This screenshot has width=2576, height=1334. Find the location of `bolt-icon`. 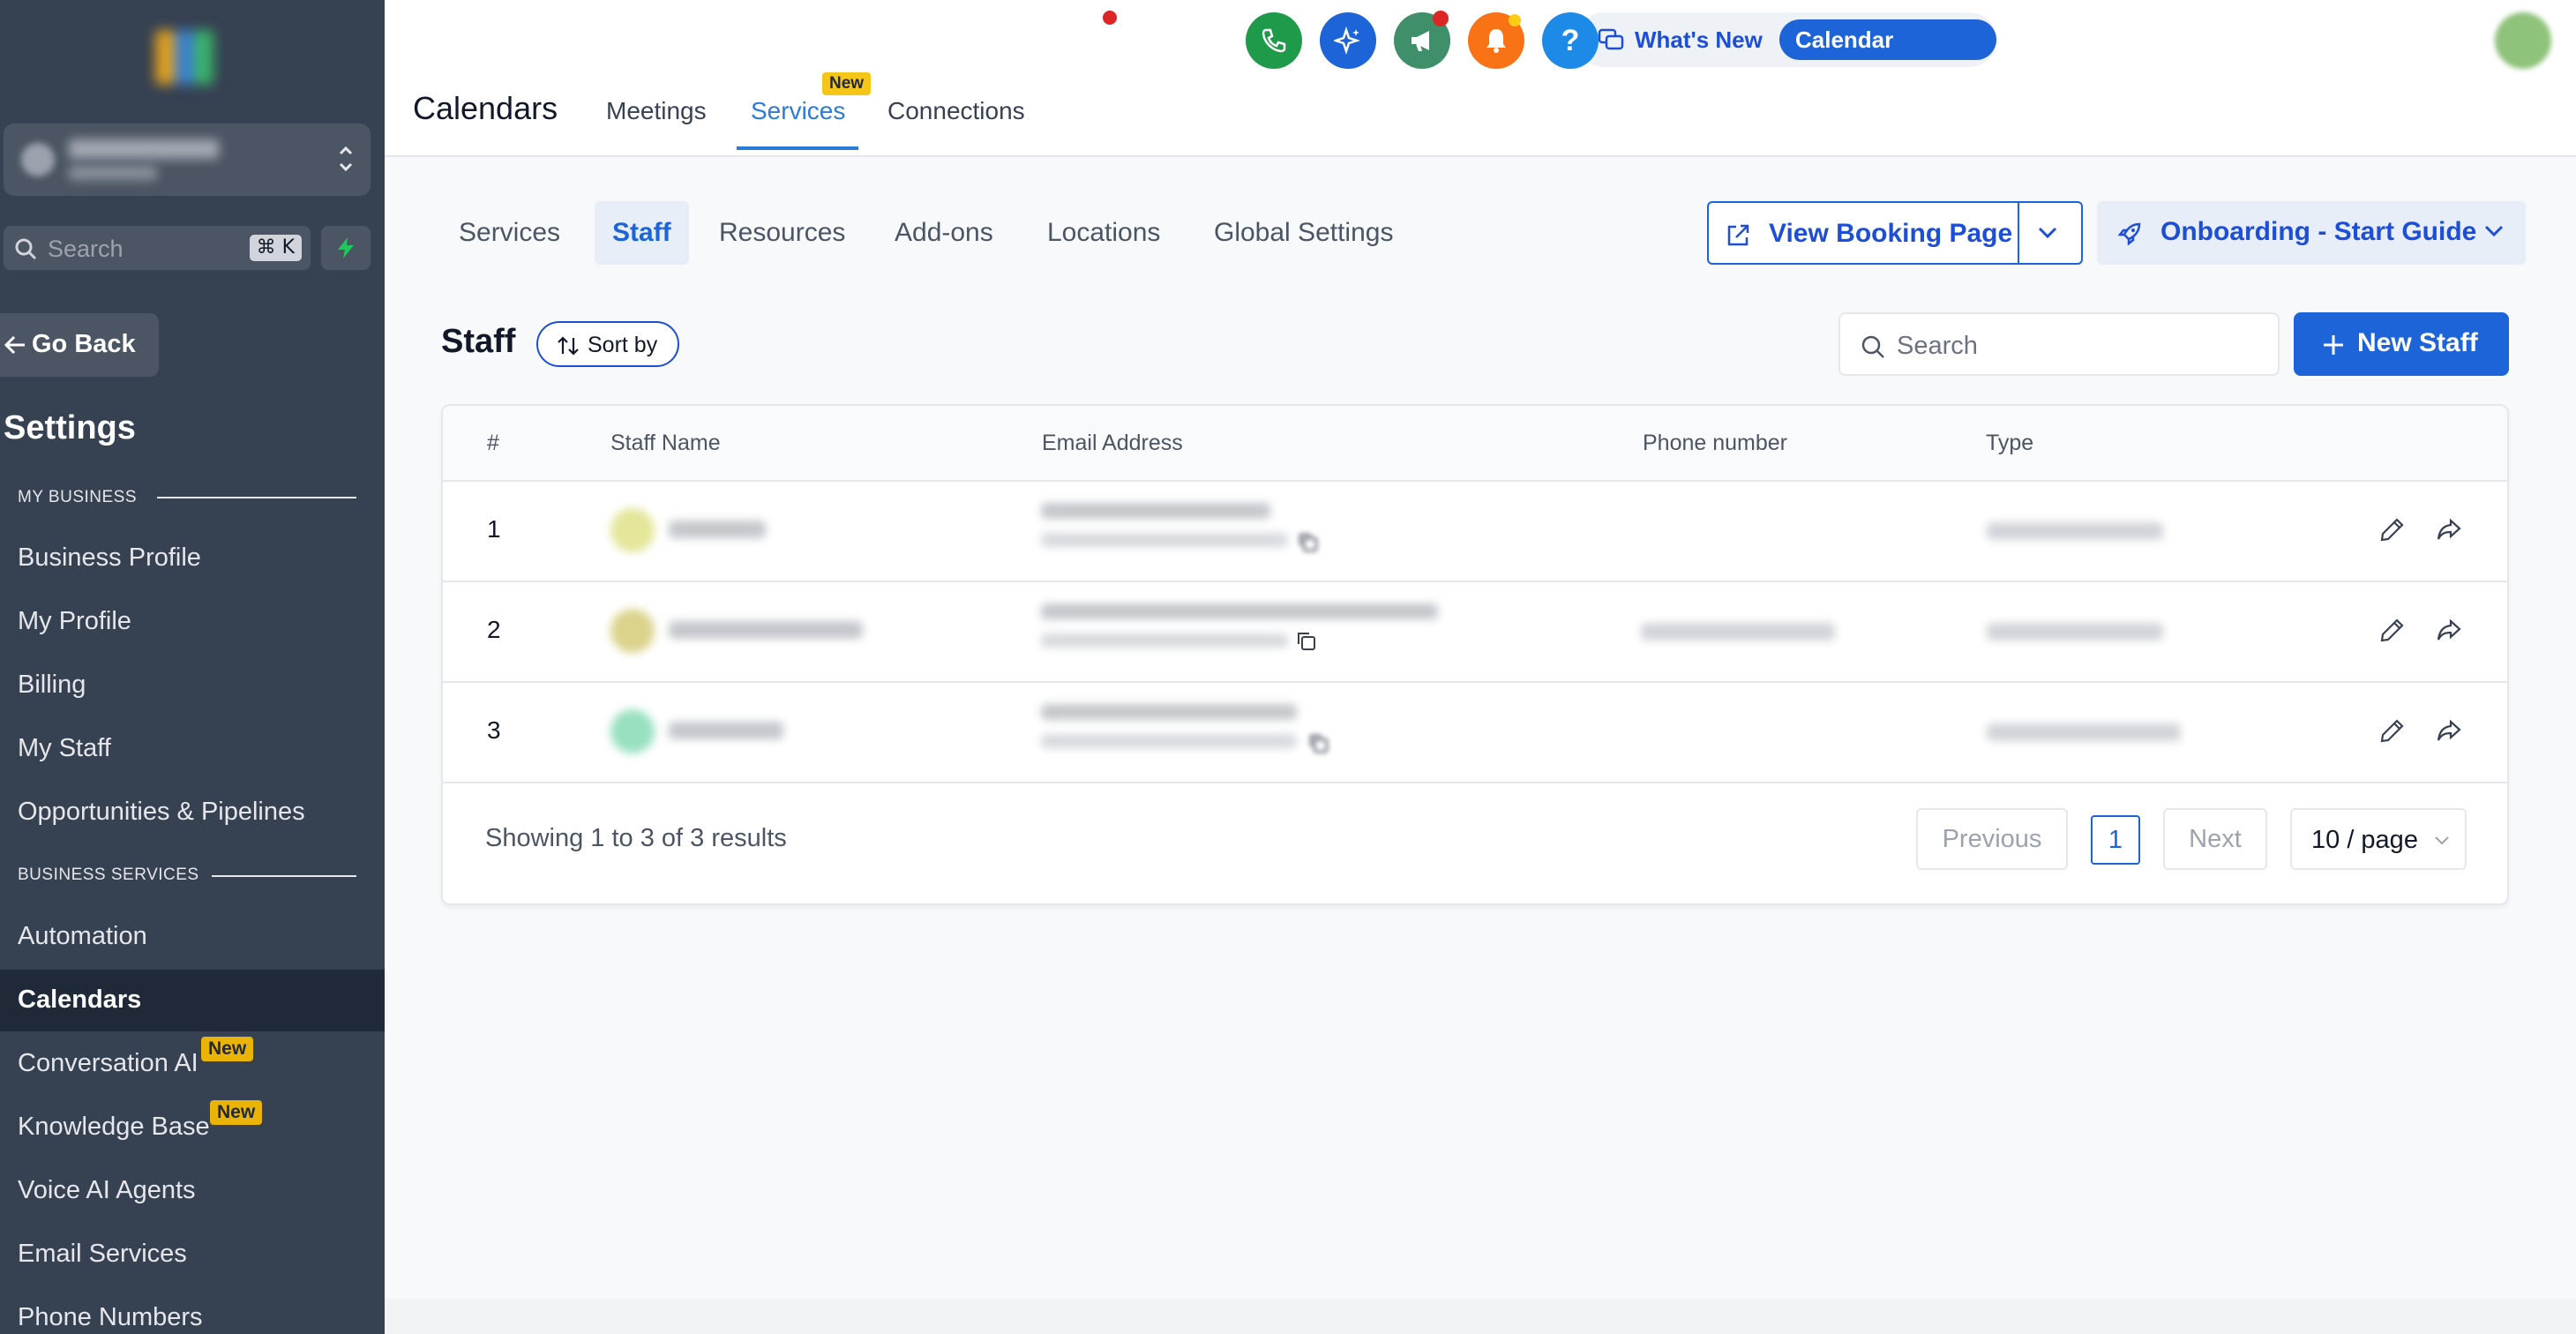

bolt-icon is located at coordinates (346, 248).